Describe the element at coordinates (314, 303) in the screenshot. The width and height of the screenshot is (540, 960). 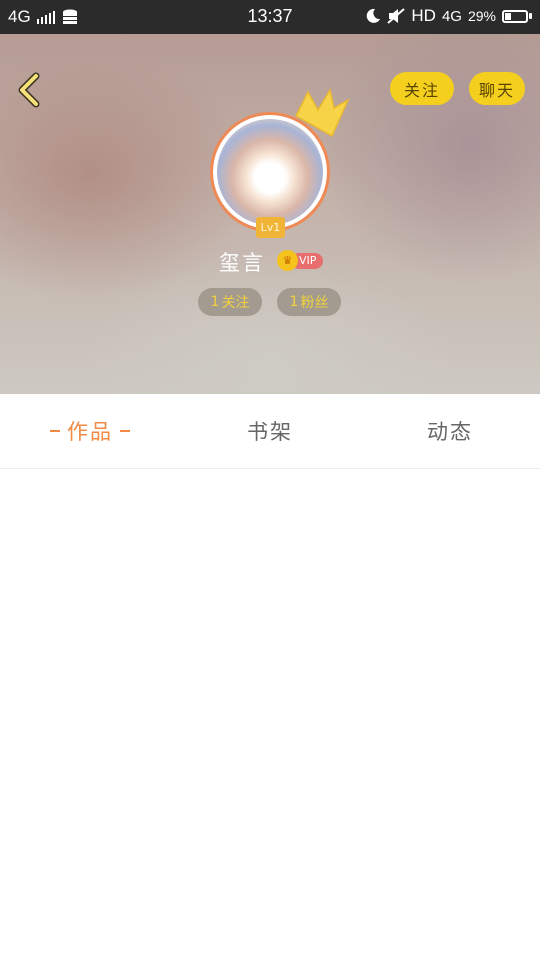
I see `fans-label: 粉丝` at that location.